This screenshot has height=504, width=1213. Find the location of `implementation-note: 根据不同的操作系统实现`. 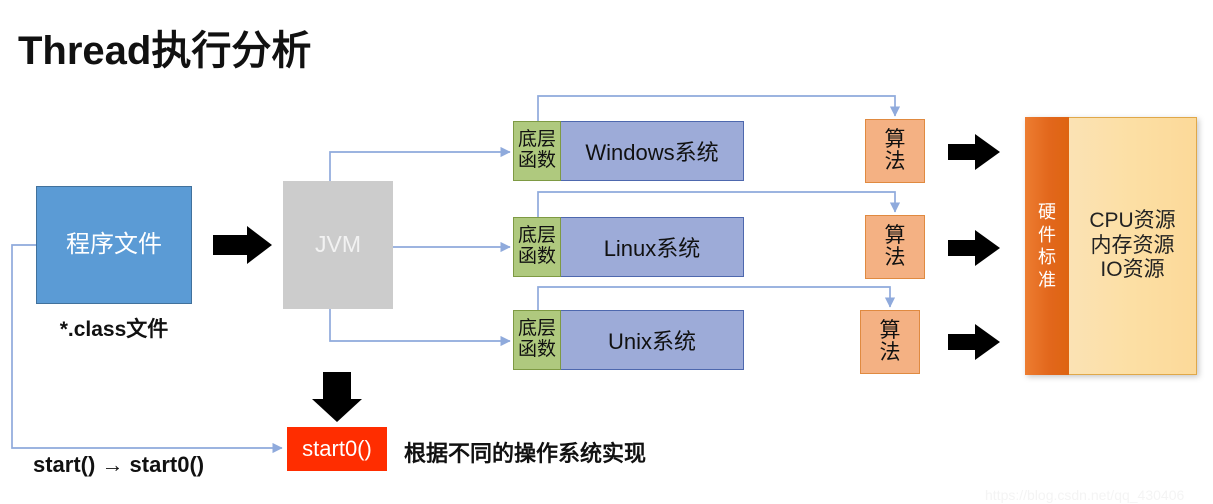

implementation-note: 根据不同的操作系统实现 is located at coordinates (525, 453).